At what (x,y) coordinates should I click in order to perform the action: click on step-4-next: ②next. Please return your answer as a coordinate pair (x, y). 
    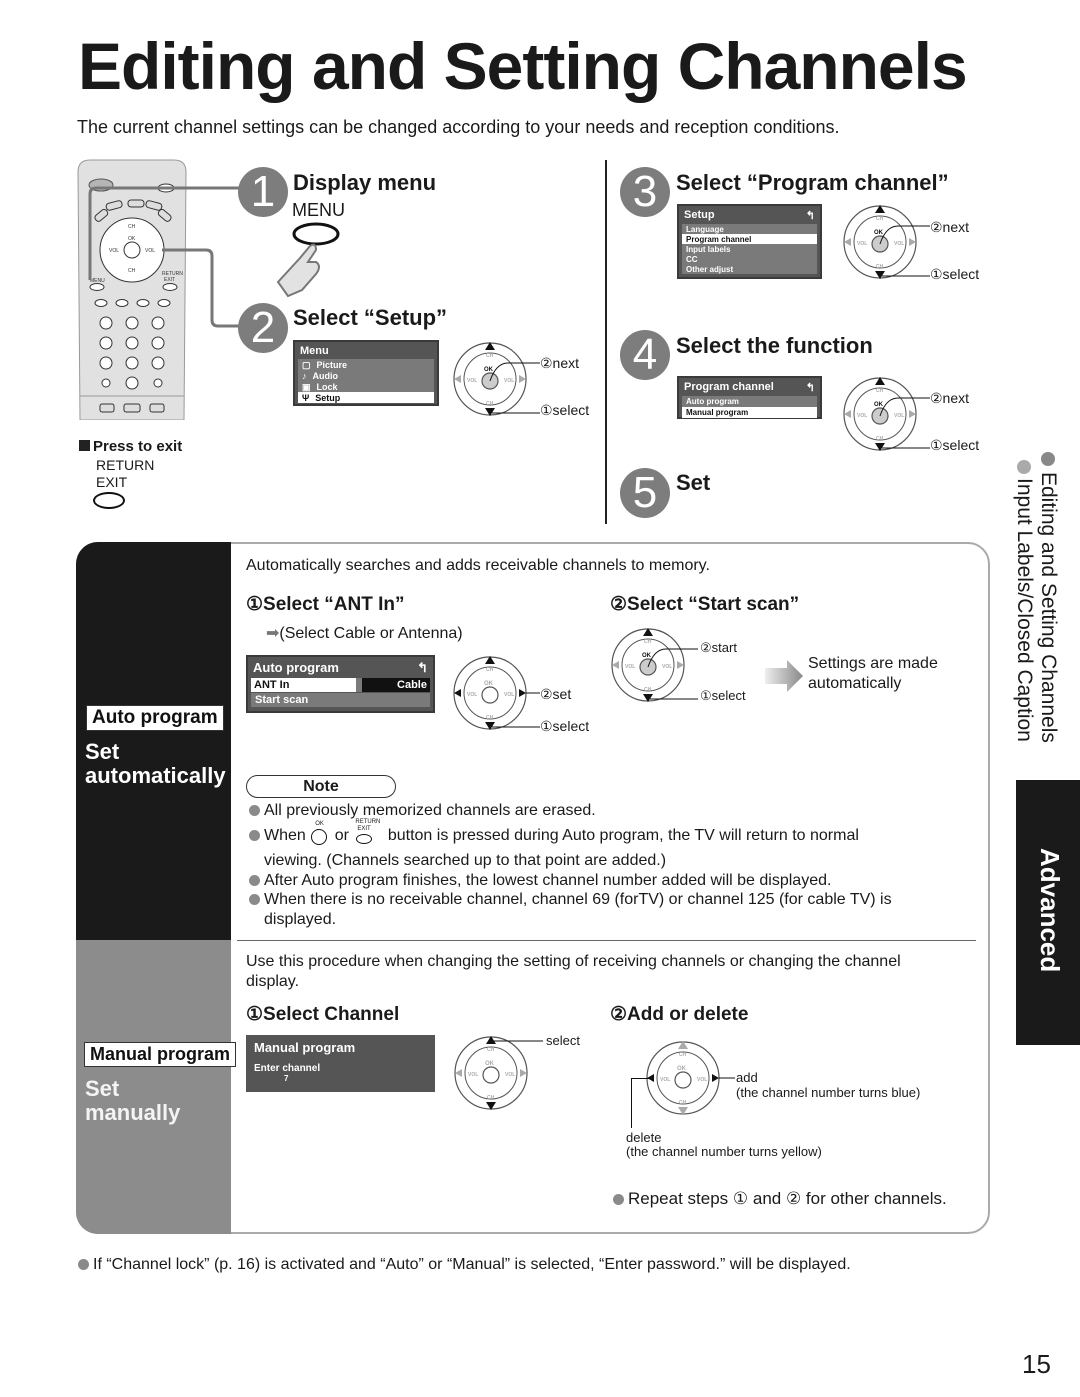
    Looking at the image, I should click on (950, 398).